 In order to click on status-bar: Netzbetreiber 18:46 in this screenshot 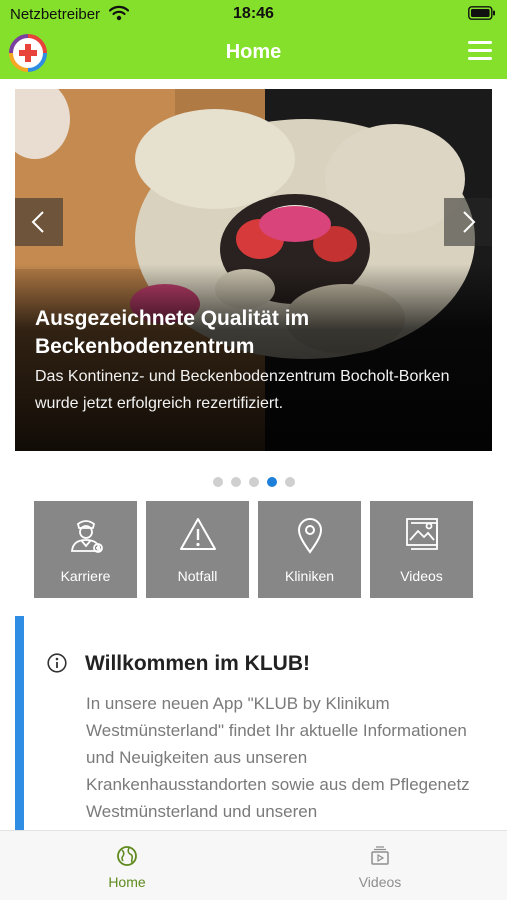, I will do `click(253, 14)`.